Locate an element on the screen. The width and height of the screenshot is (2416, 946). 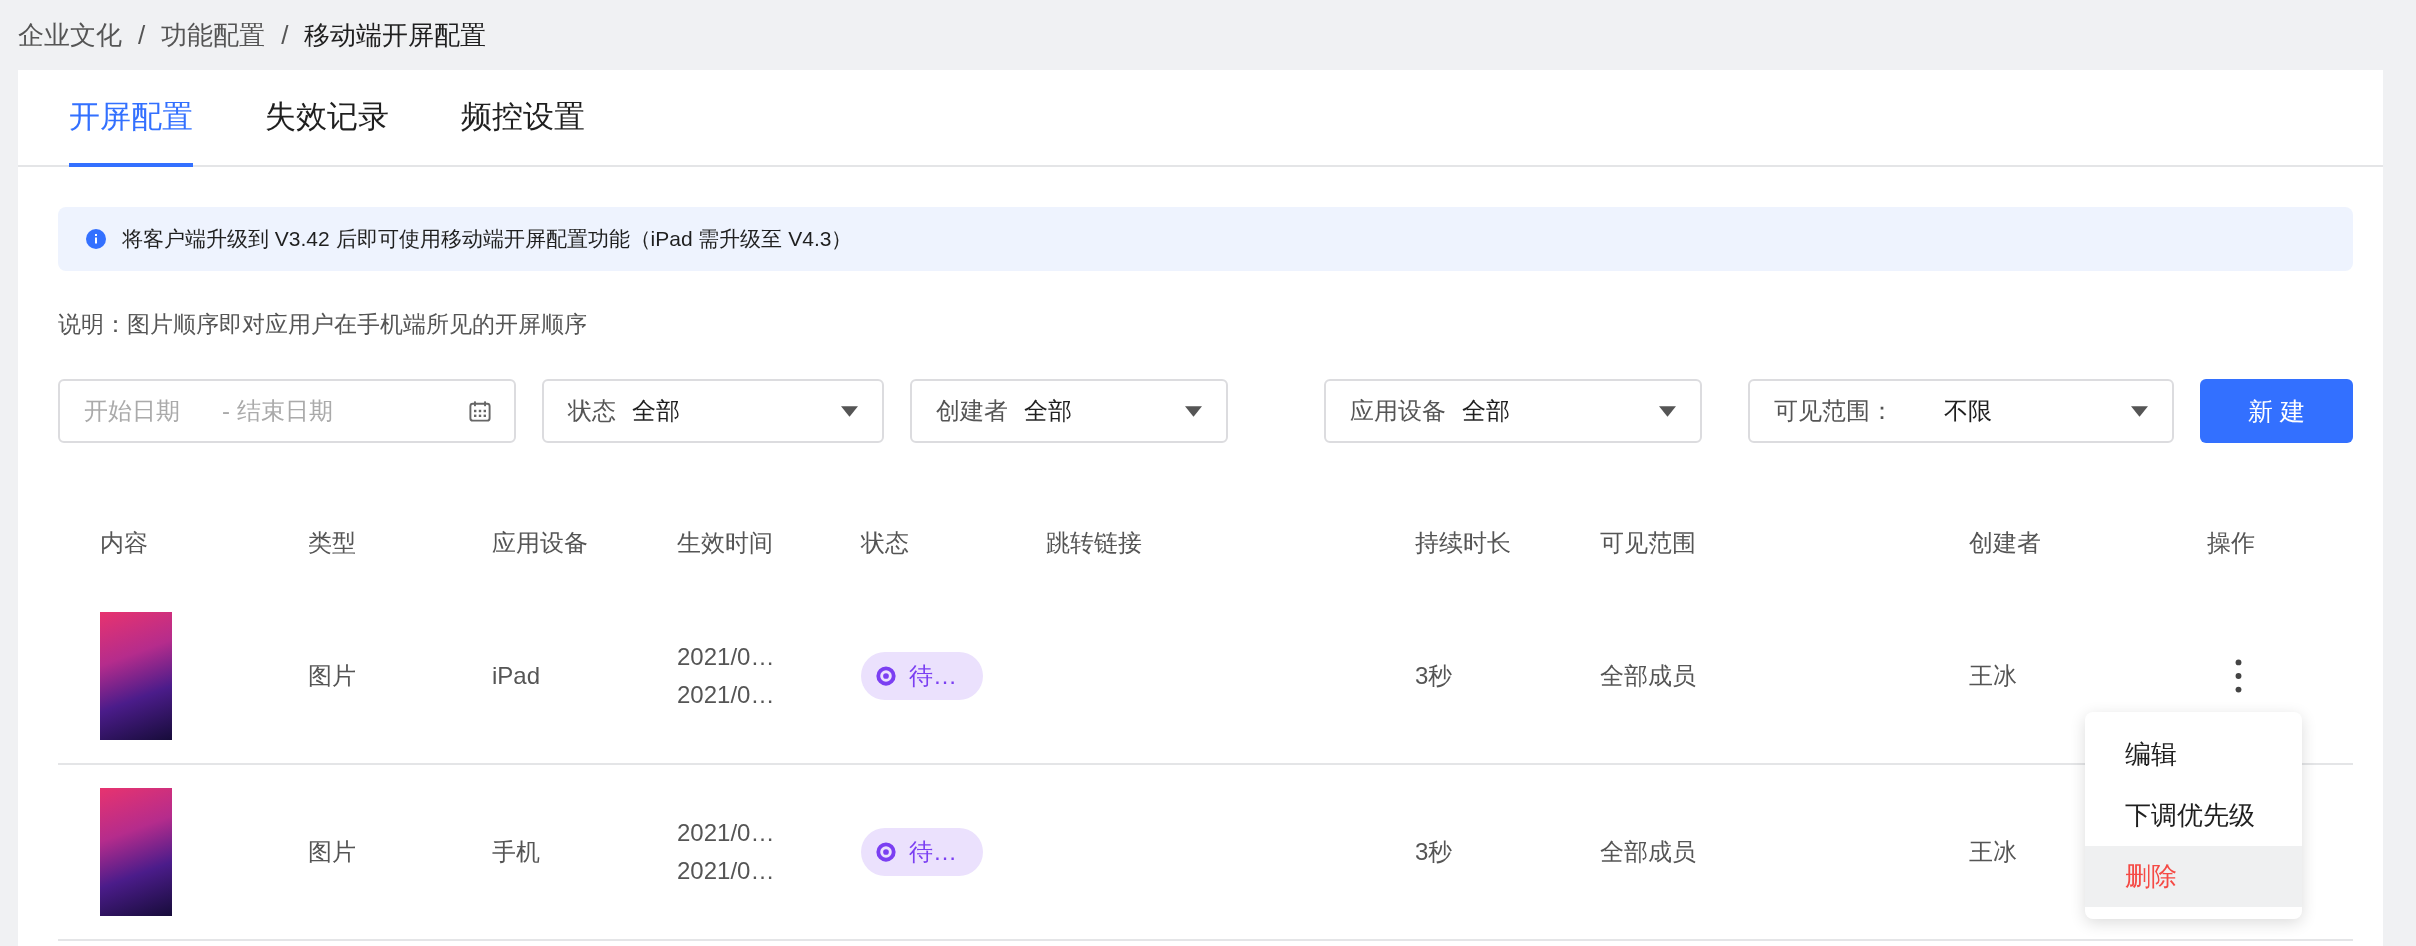
table-cell: iPad is located at coordinates (516, 676).